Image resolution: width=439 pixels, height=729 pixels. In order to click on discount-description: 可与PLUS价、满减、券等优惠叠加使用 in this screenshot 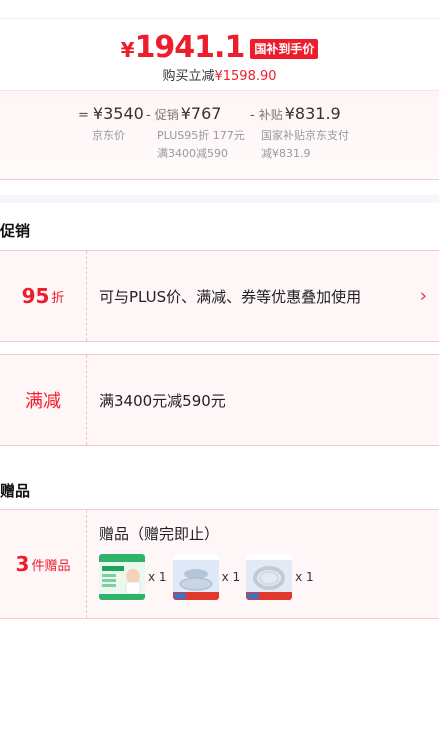, I will do `click(230, 296)`.